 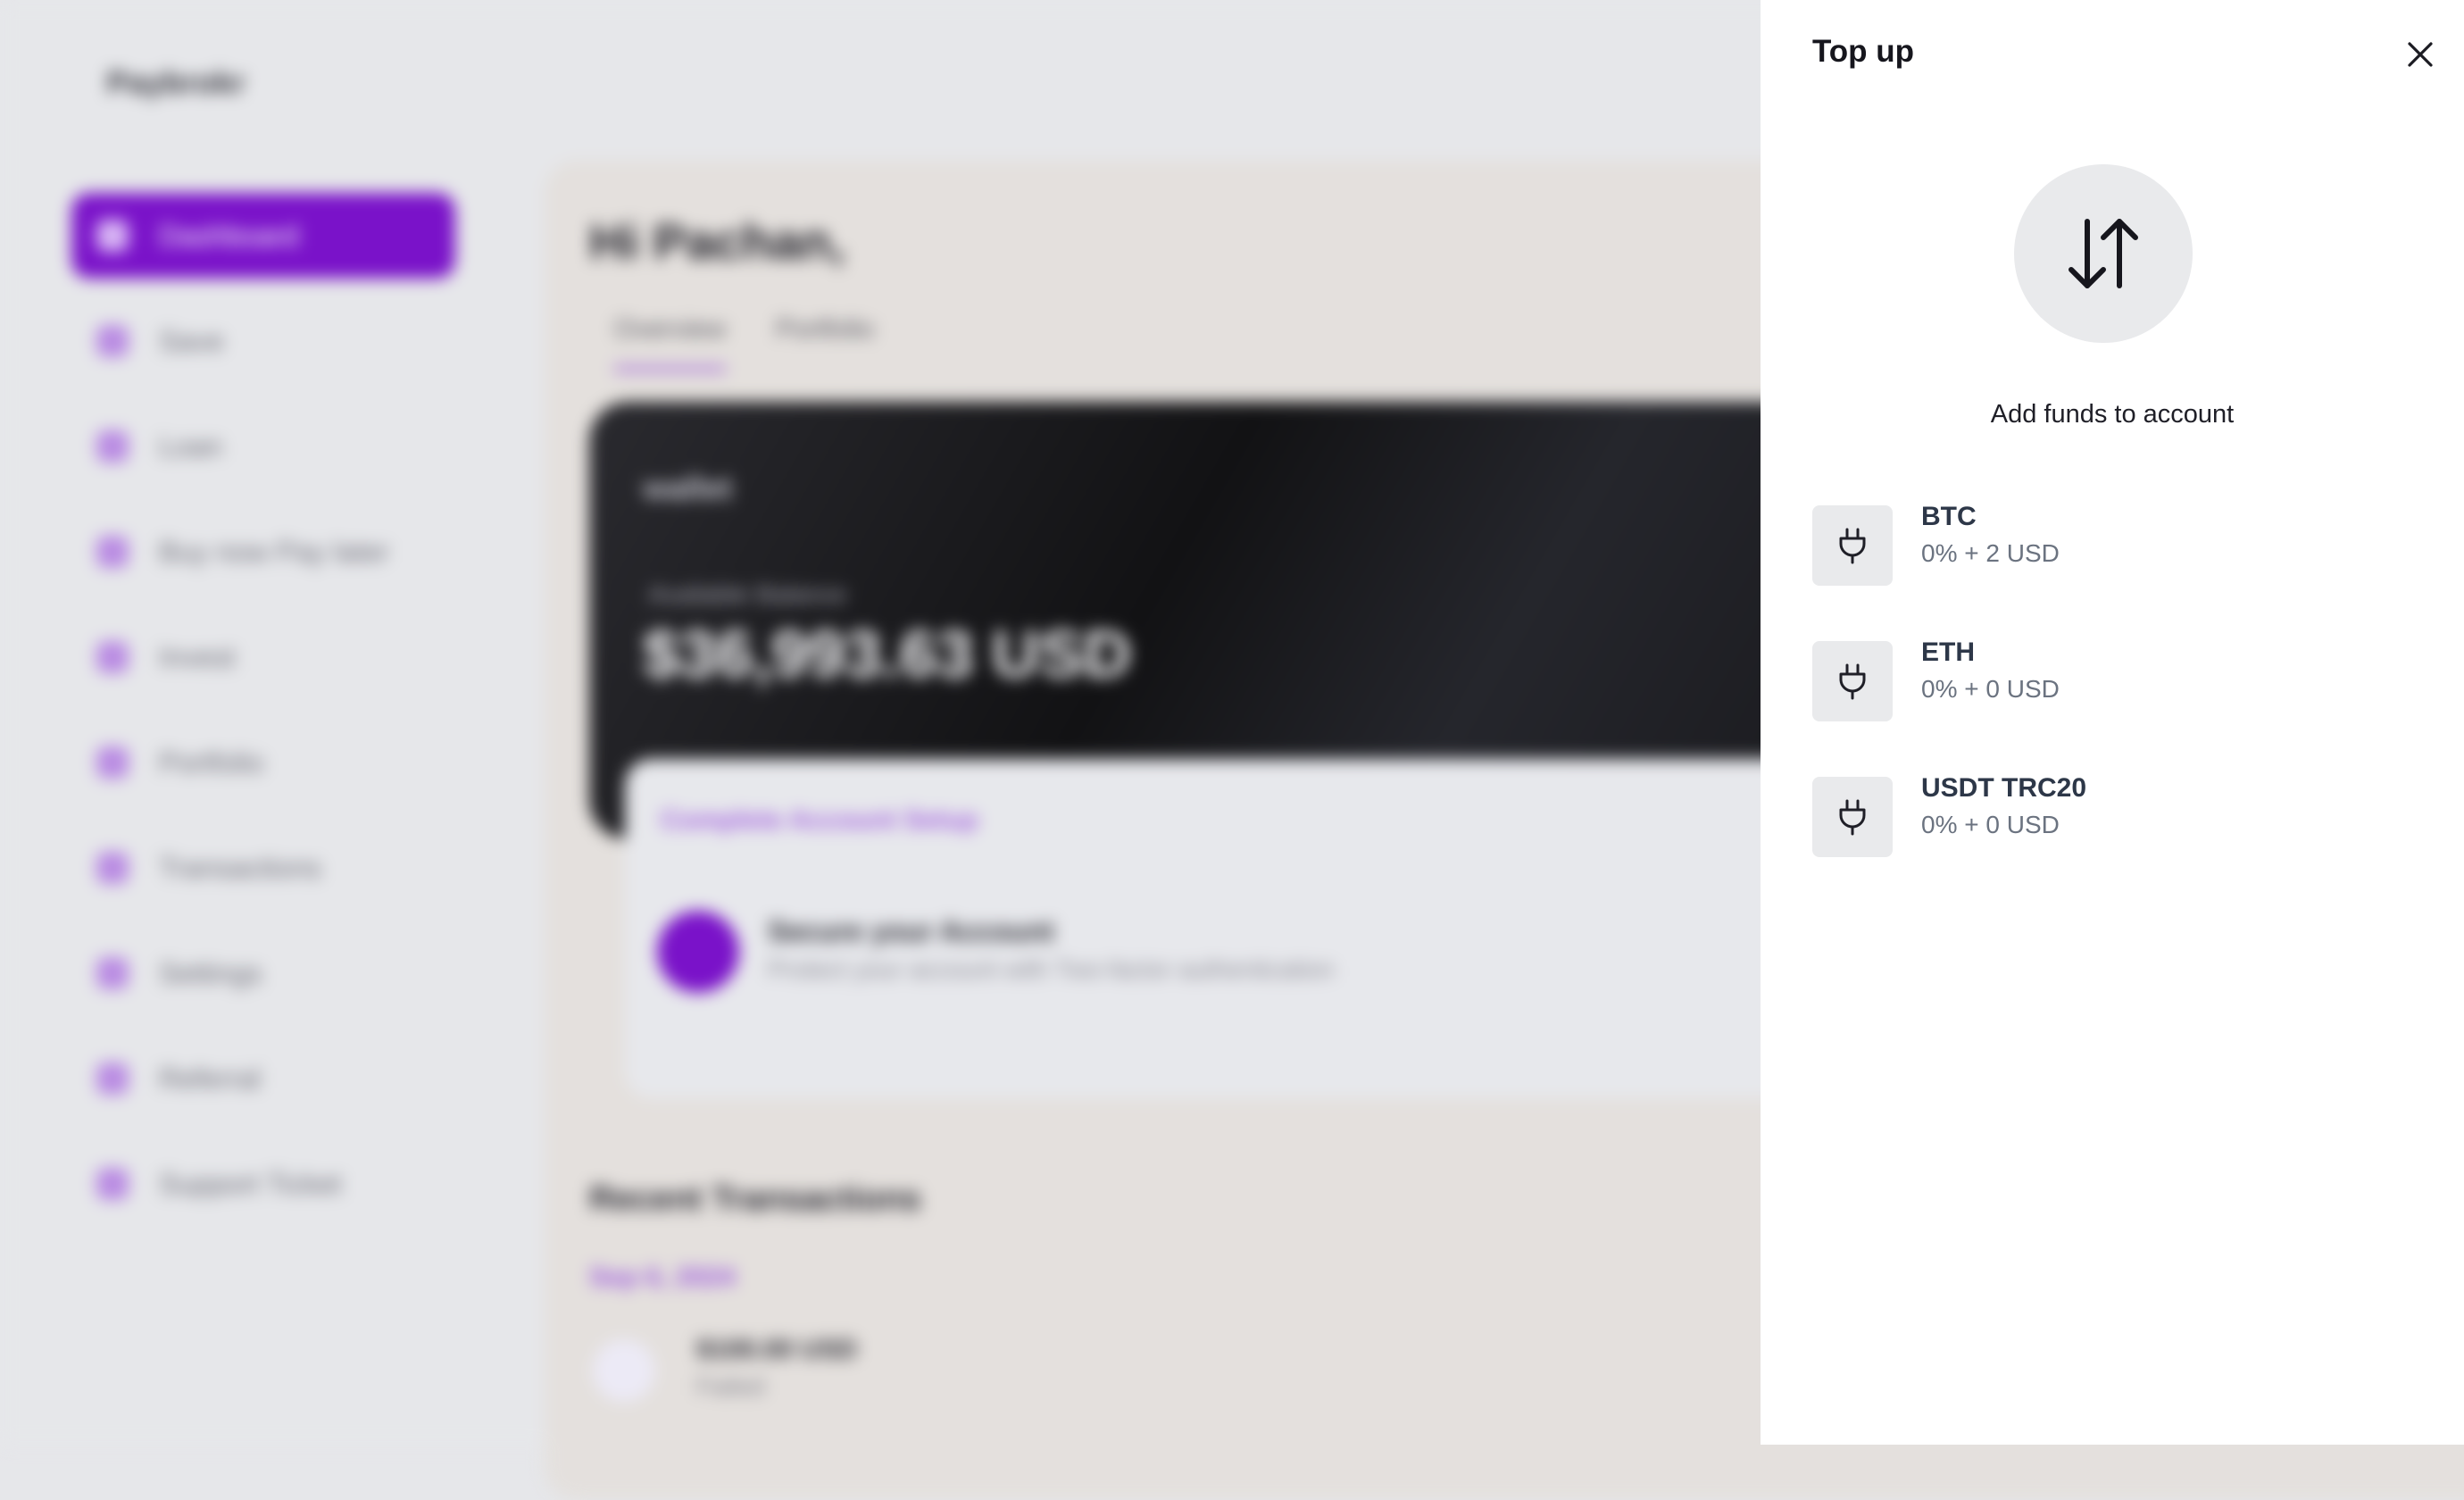 What do you see at coordinates (240, 868) in the screenshot?
I see `sidebar-item-label: Transactions` at bounding box center [240, 868].